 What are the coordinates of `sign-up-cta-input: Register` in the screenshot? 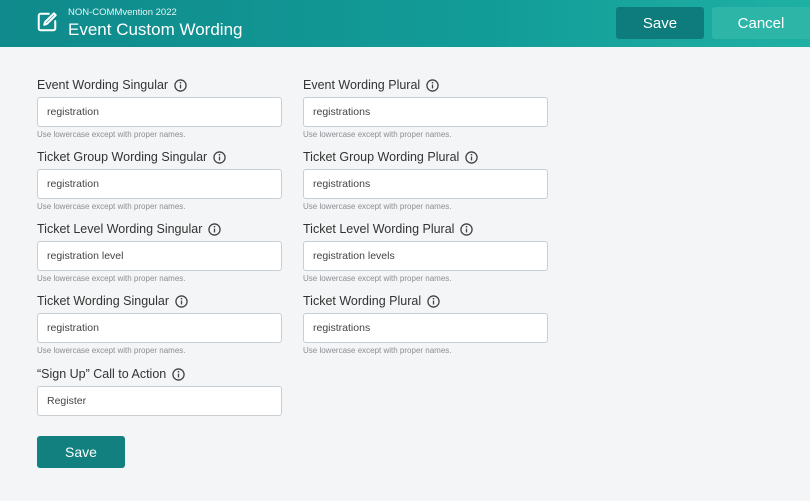 It's located at (159, 401).